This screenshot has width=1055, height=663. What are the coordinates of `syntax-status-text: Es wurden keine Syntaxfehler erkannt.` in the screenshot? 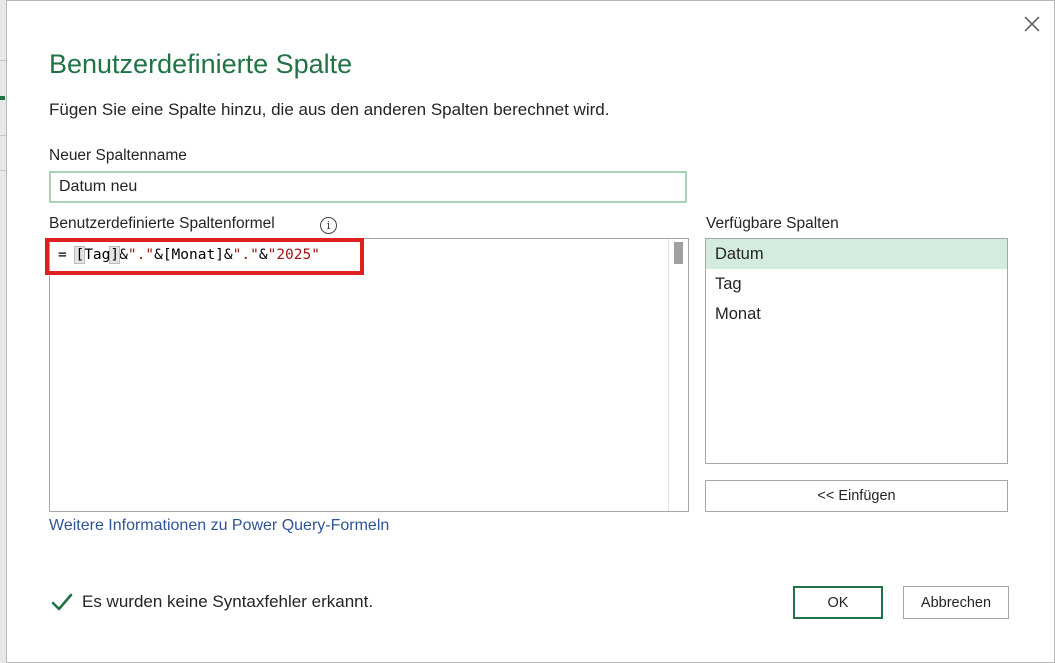 It's located at (228, 601).